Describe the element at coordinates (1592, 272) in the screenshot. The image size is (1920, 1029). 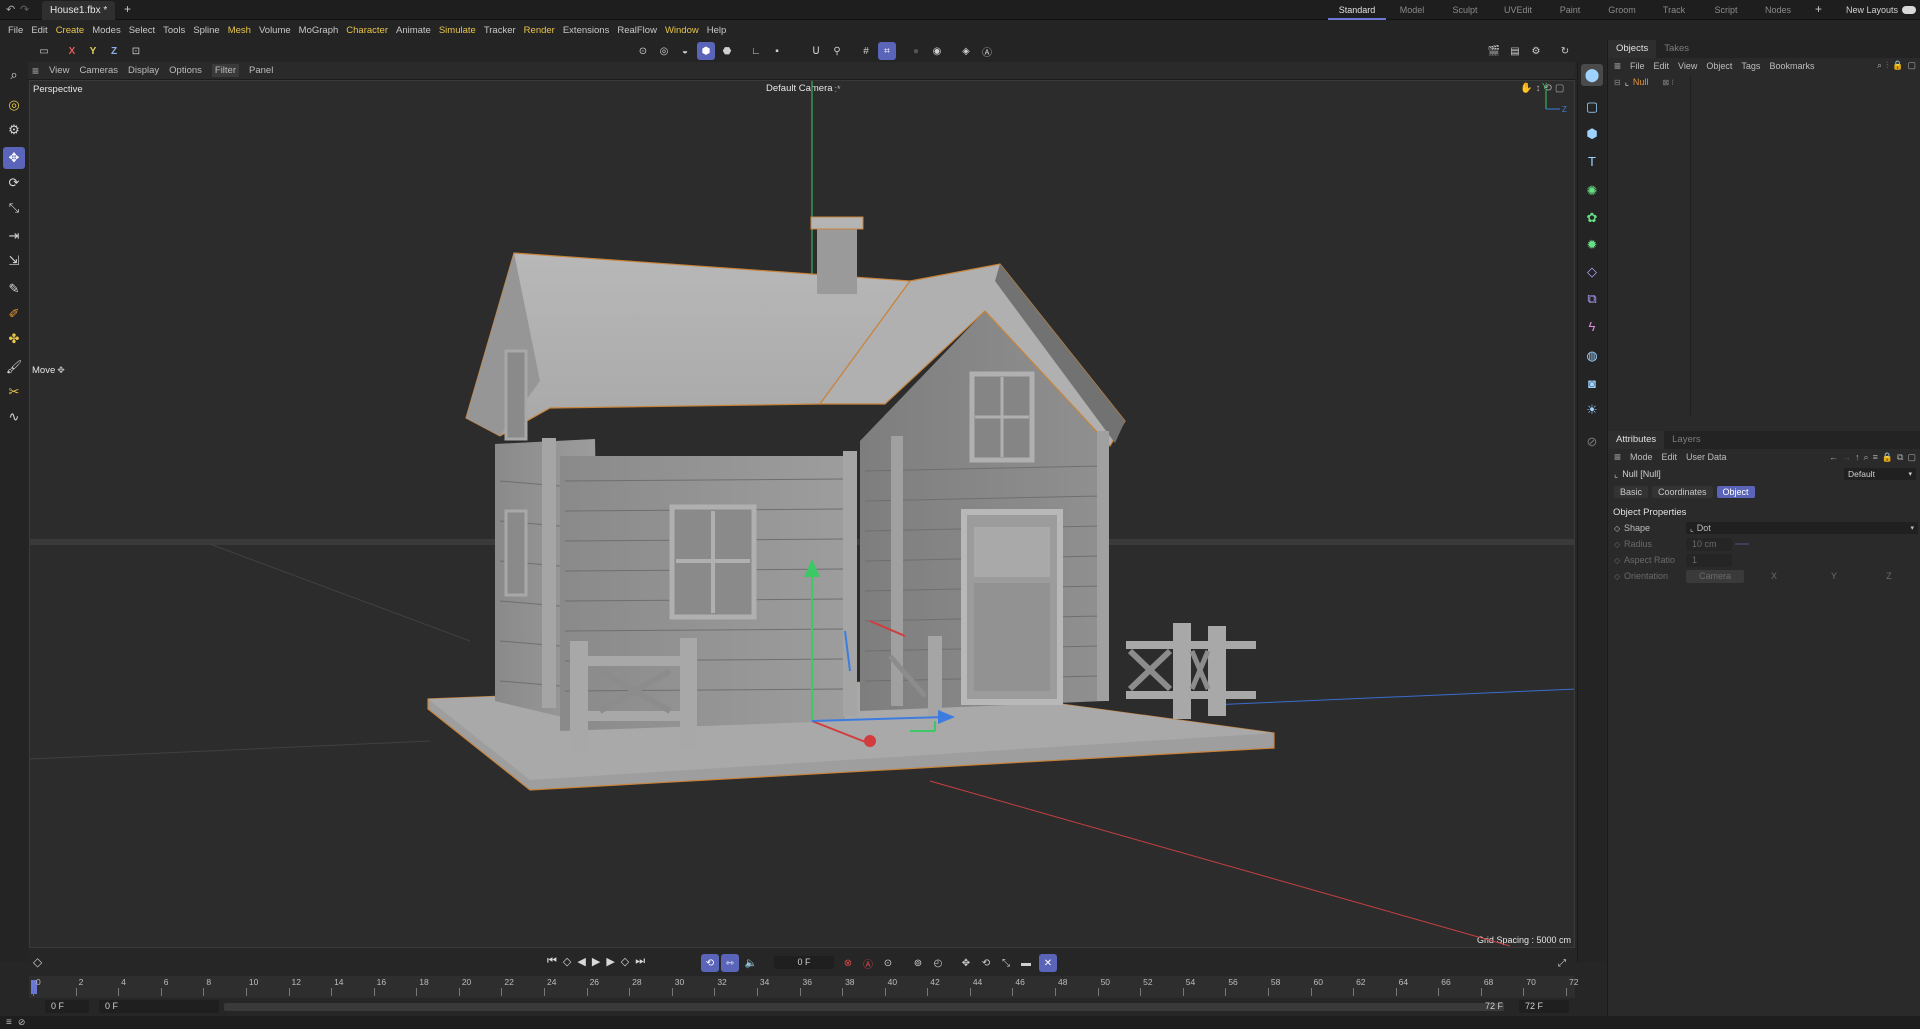
I see `deformer-icon: ◇` at that location.